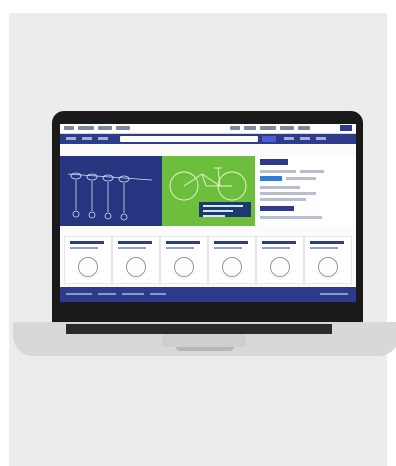 This screenshot has height=466, width=396. What do you see at coordinates (277, 208) in the screenshot?
I see `action-button` at bounding box center [277, 208].